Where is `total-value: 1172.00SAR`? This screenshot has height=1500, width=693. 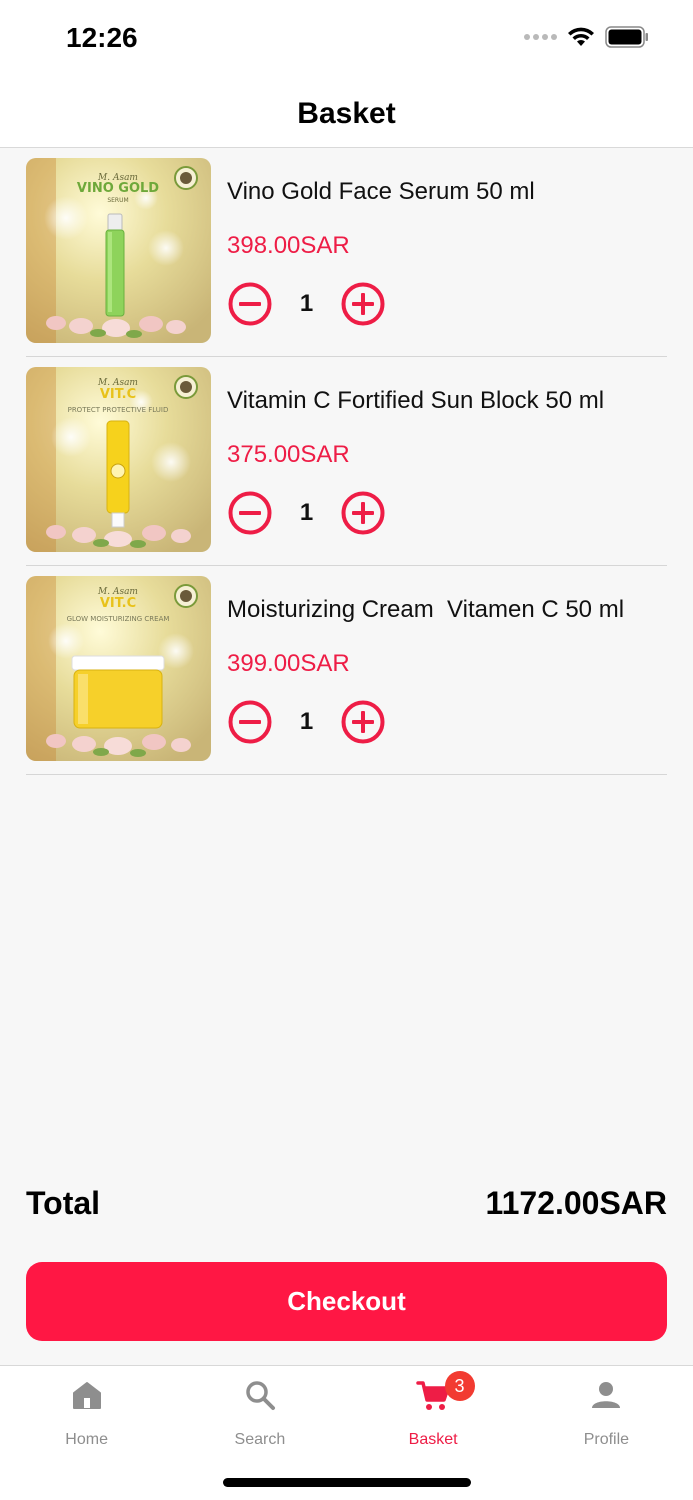
total-value: 1172.00SAR is located at coordinates (576, 1202).